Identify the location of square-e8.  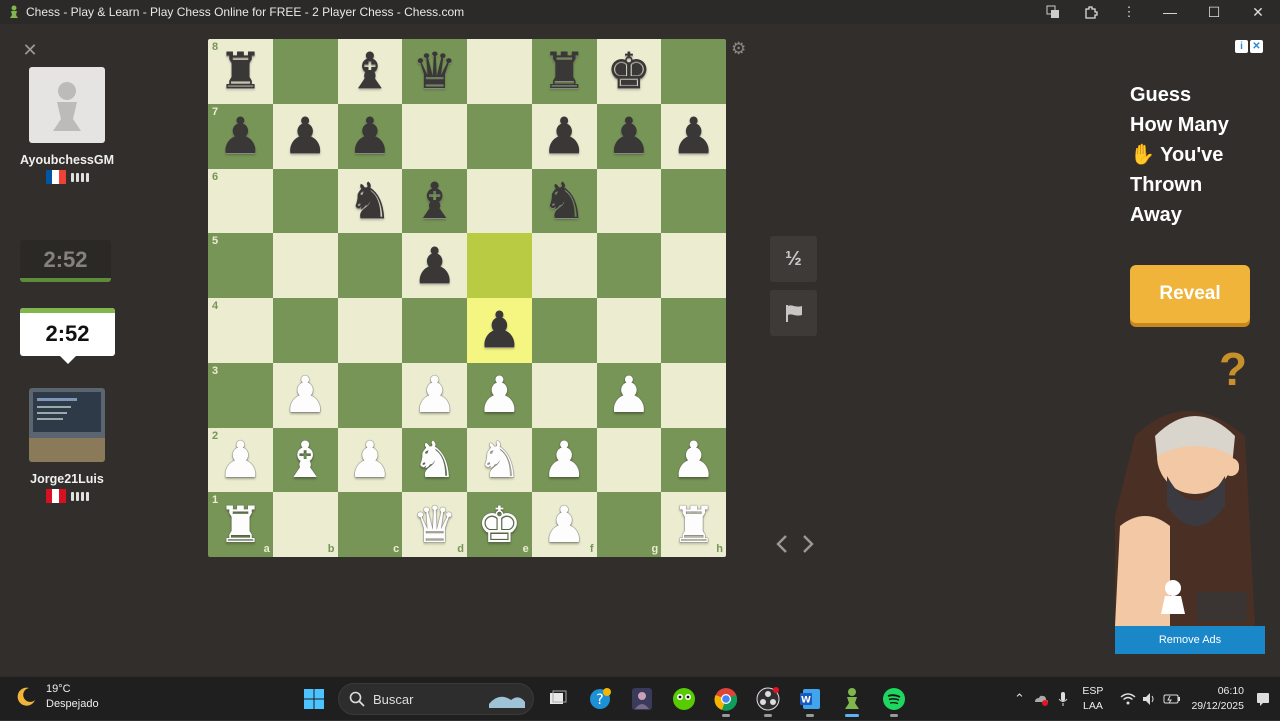
(499, 71).